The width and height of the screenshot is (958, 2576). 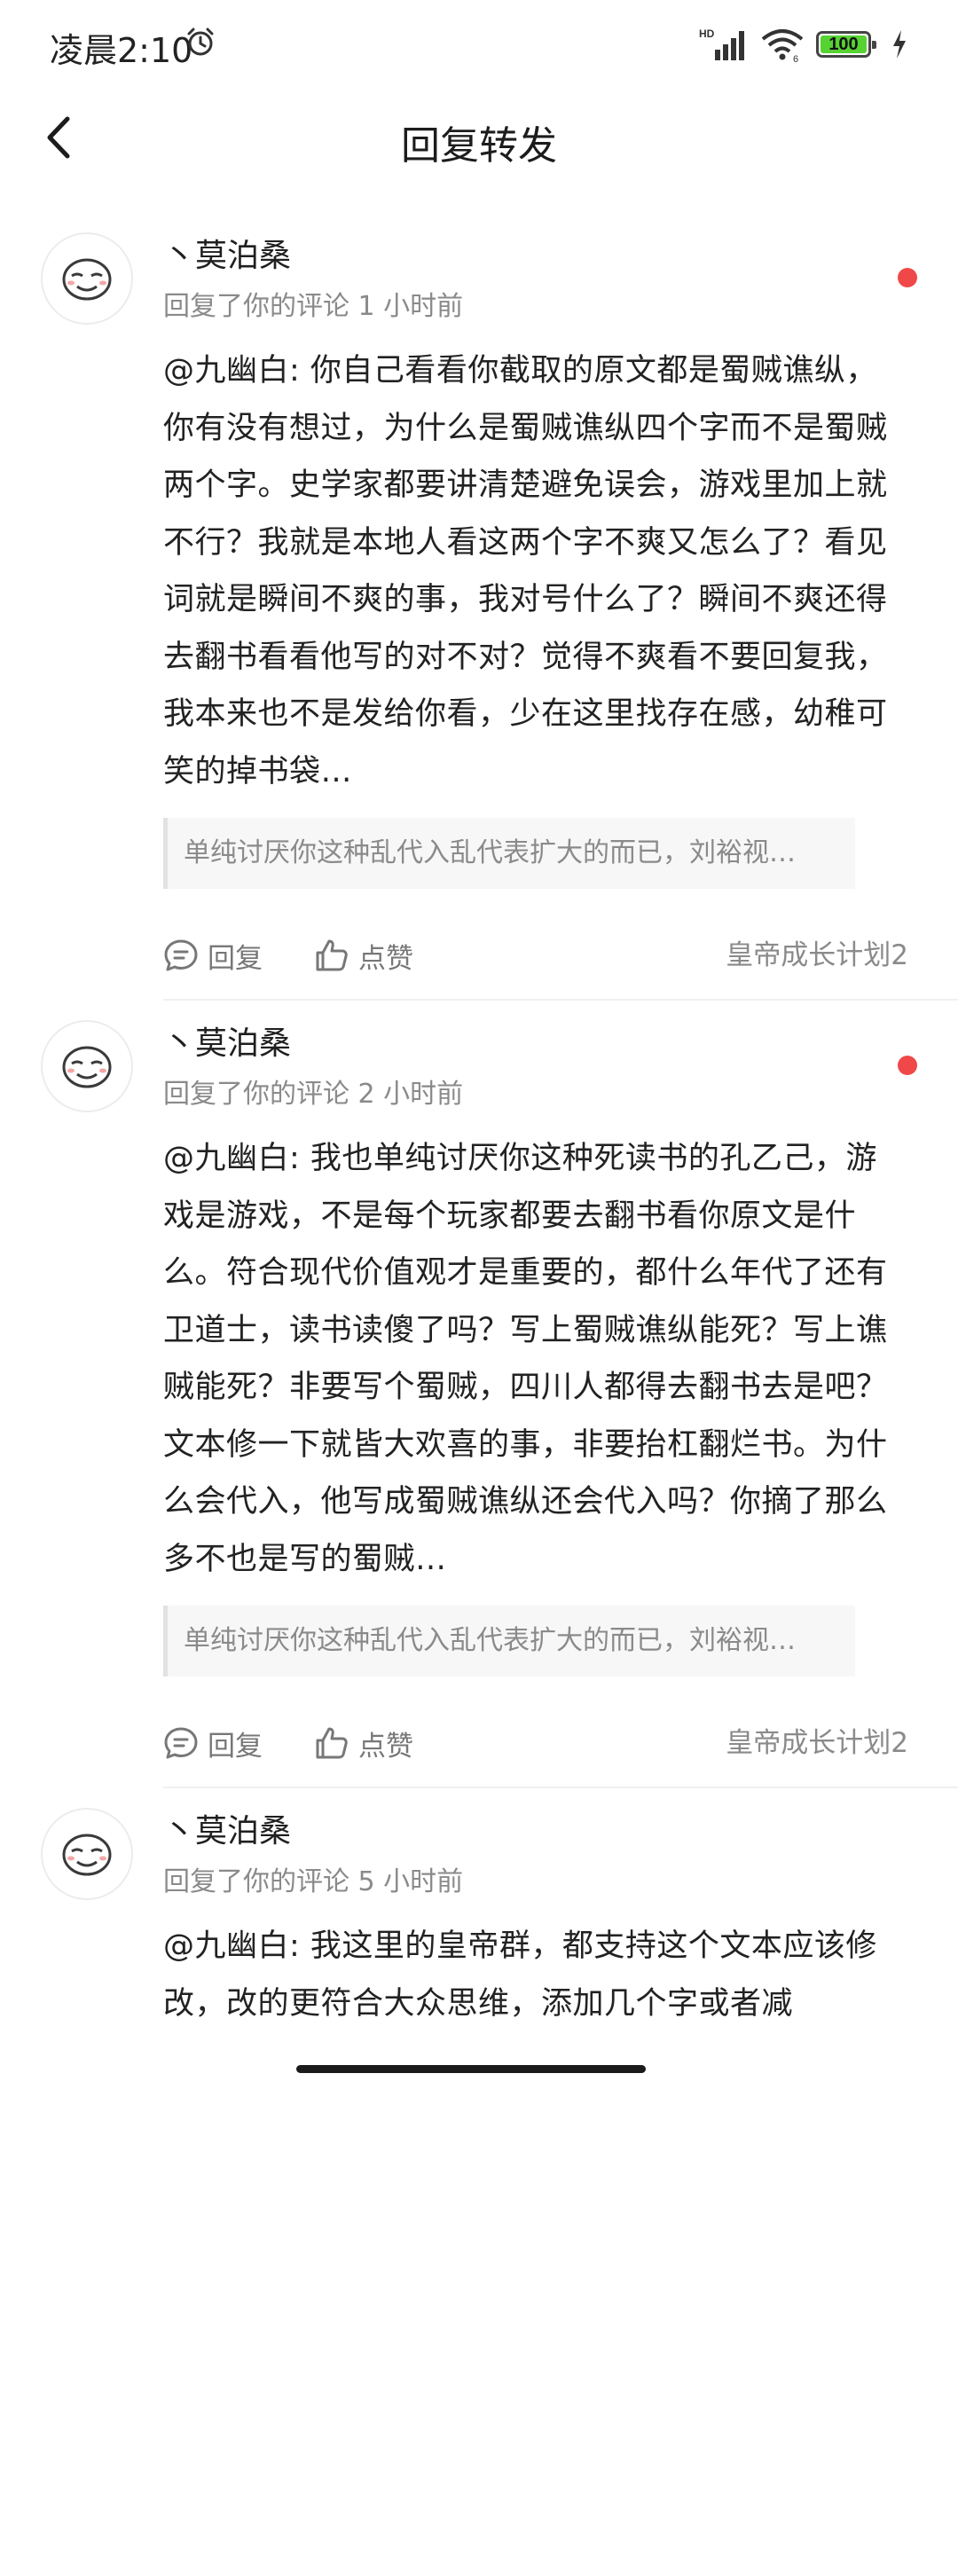 I want to click on charging-icon, so click(x=900, y=44).